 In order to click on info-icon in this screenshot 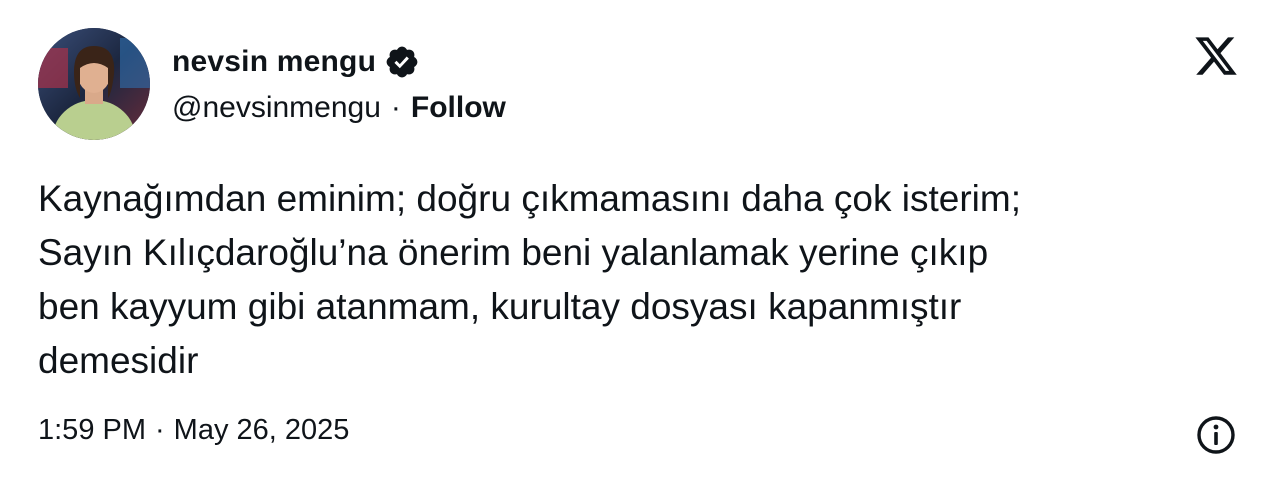, I will do `click(1216, 435)`.